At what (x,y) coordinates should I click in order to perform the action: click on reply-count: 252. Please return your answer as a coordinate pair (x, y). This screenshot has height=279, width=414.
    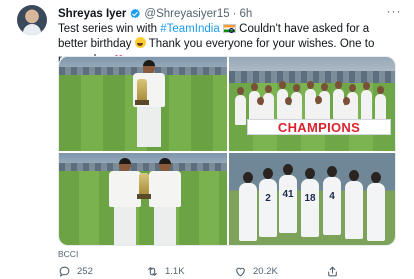
    Looking at the image, I should click on (85, 271).